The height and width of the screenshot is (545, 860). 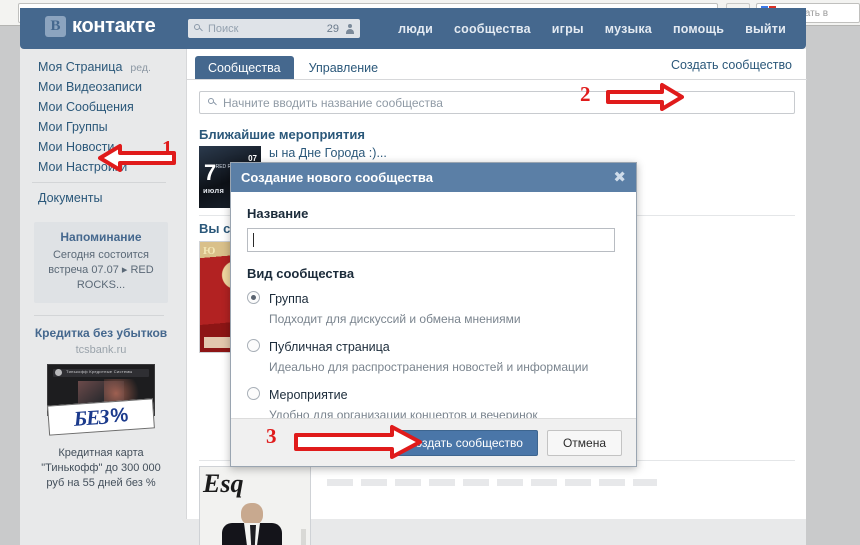 I want to click on sidebar-item-label: Мои Новости, so click(x=76, y=147).